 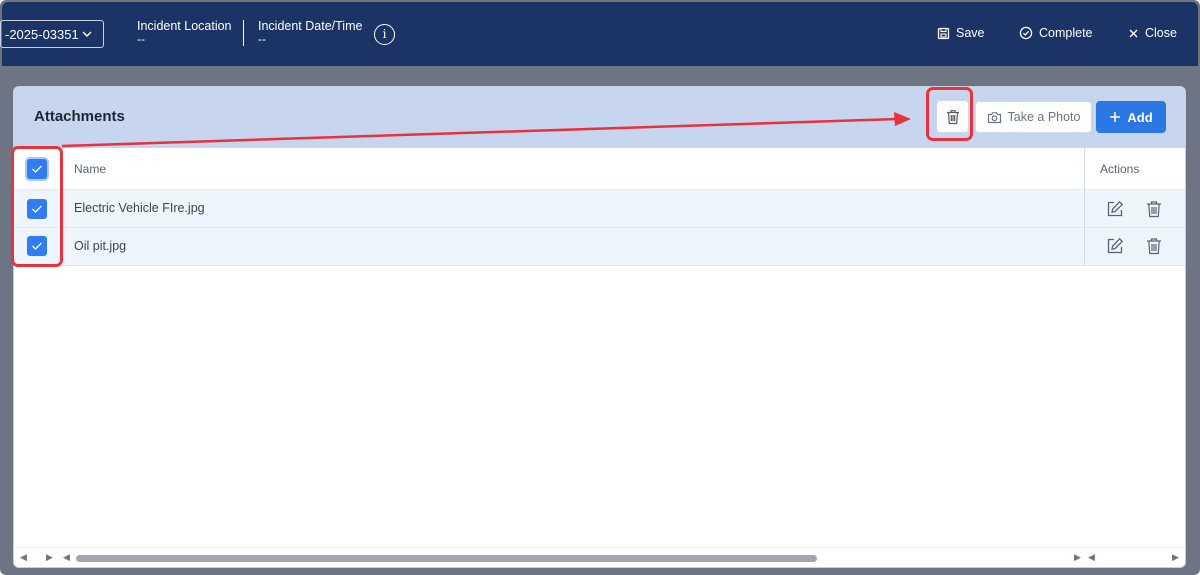 What do you see at coordinates (970, 33) in the screenshot?
I see `save-label: Save` at bounding box center [970, 33].